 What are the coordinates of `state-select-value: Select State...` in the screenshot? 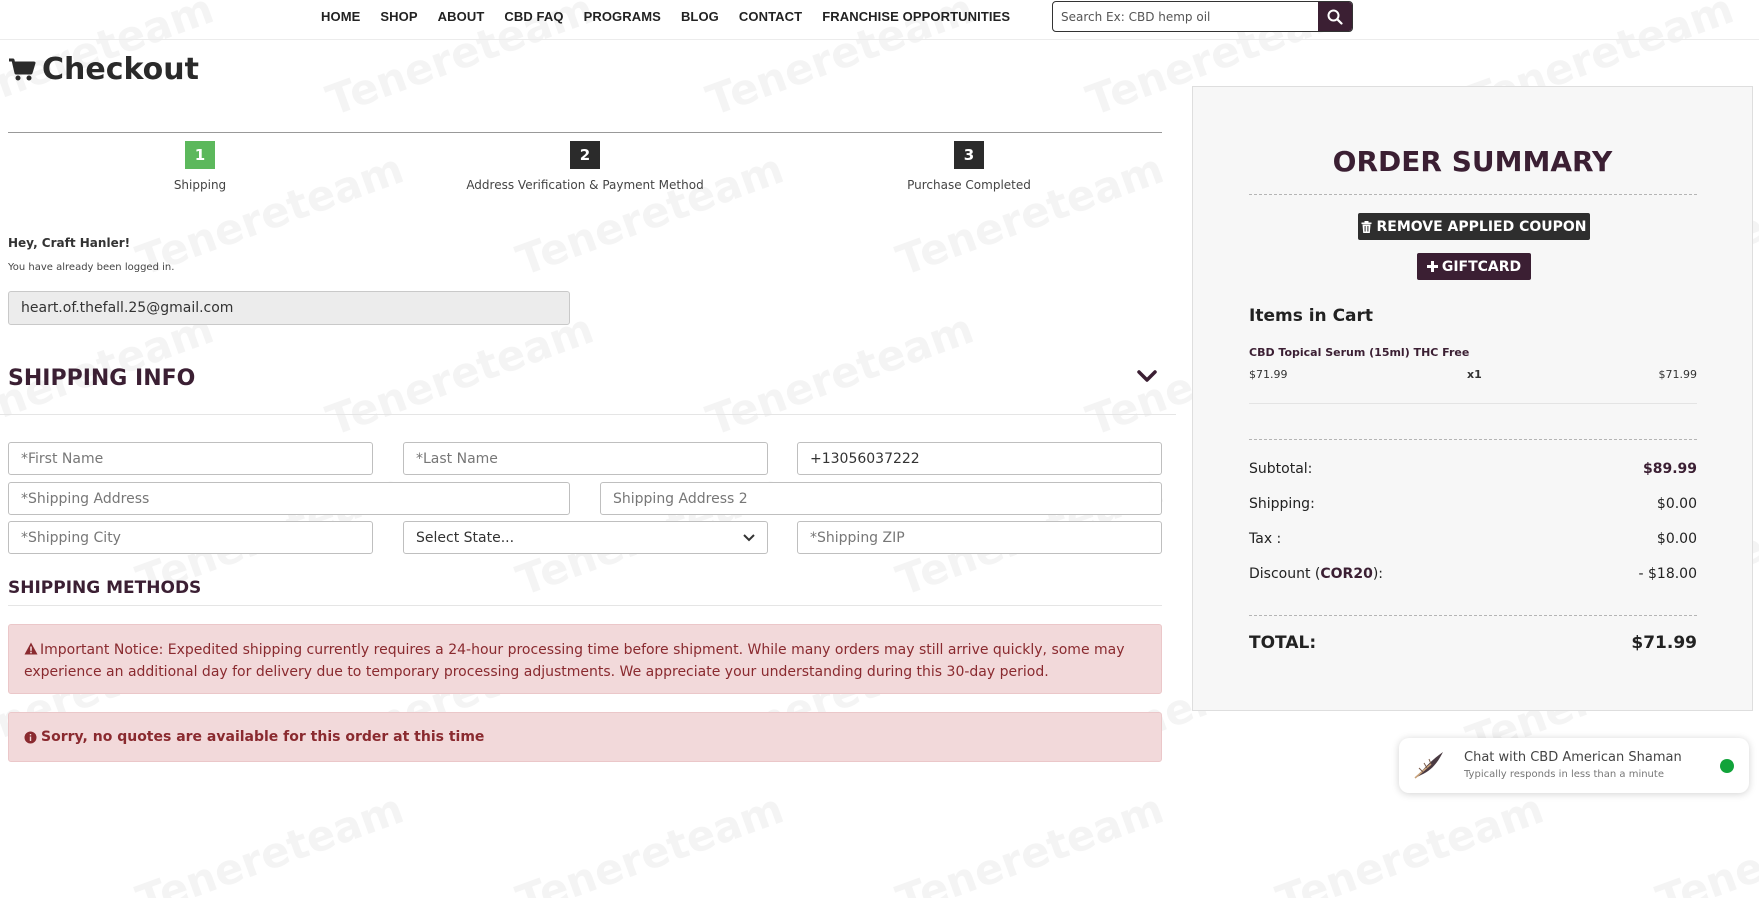 It's located at (465, 537).